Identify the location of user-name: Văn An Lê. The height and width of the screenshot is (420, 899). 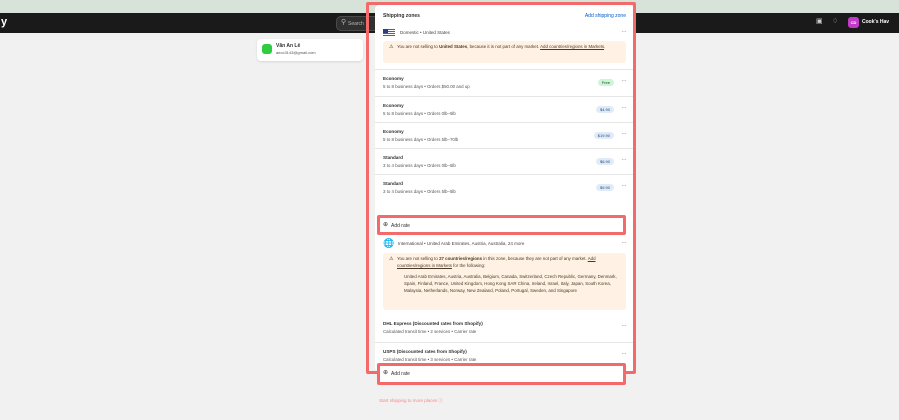
(288, 46).